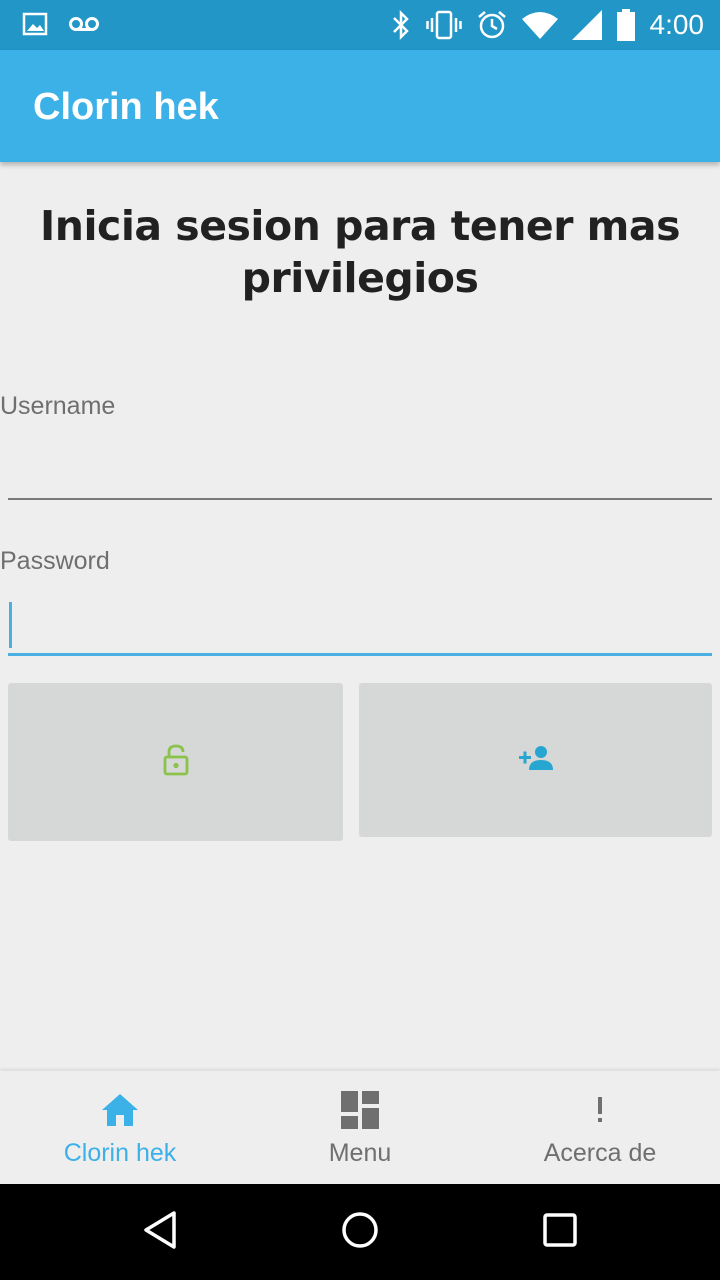 This screenshot has width=720, height=1280. Describe the element at coordinates (492, 25) in the screenshot. I see `alarm-icon` at that location.